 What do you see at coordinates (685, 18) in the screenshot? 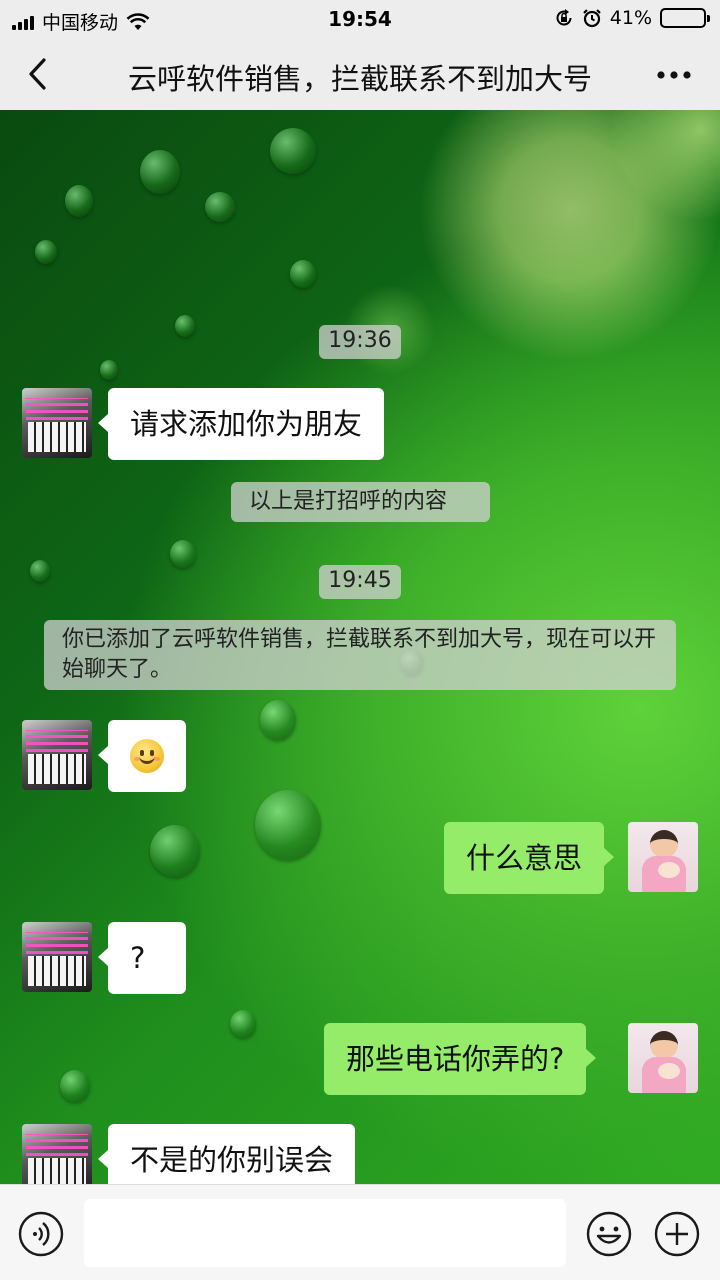
I see `battery-icon` at bounding box center [685, 18].